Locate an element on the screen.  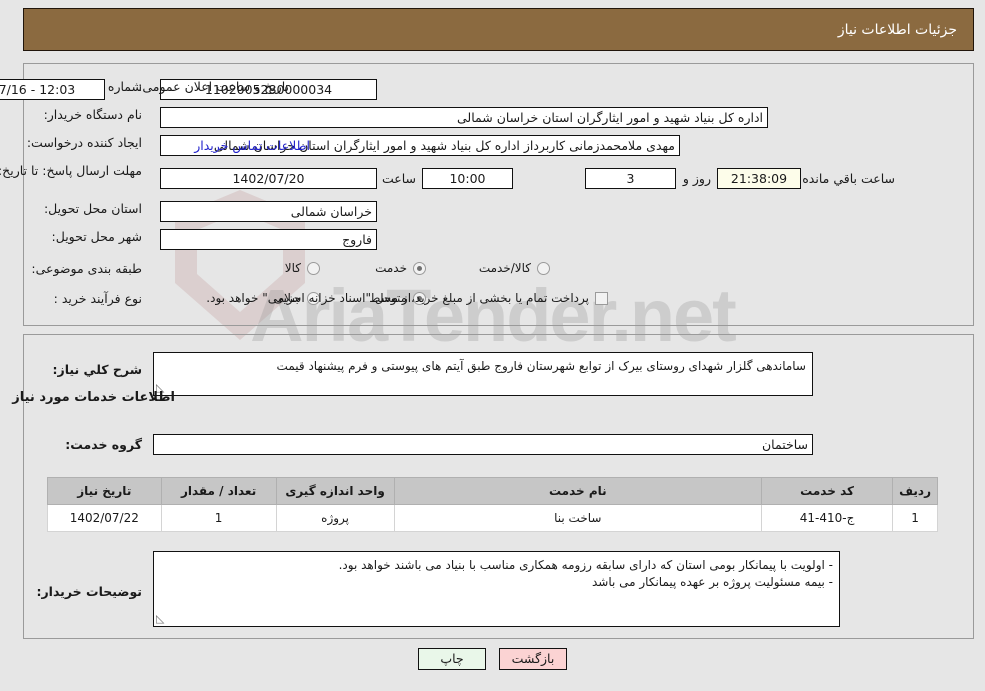
category-option-kala-label: کالا is located at coordinates (292, 268).